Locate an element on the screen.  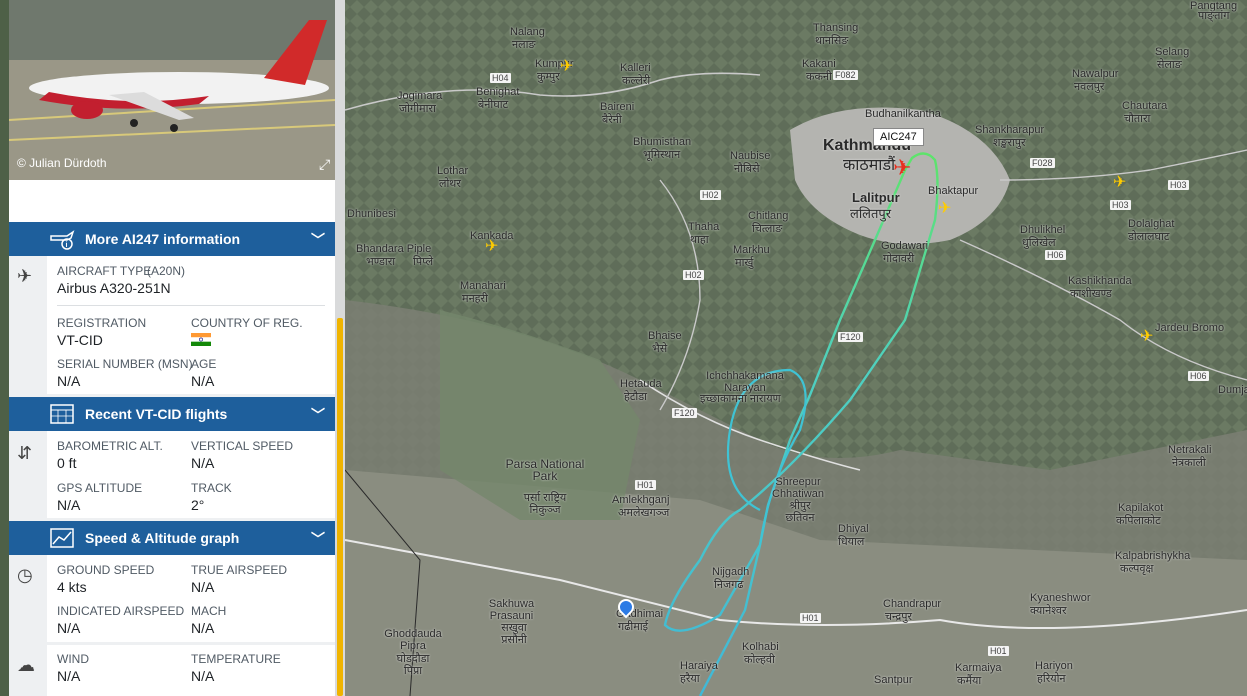
place-label: Hetauda is located at coordinates (641, 384).